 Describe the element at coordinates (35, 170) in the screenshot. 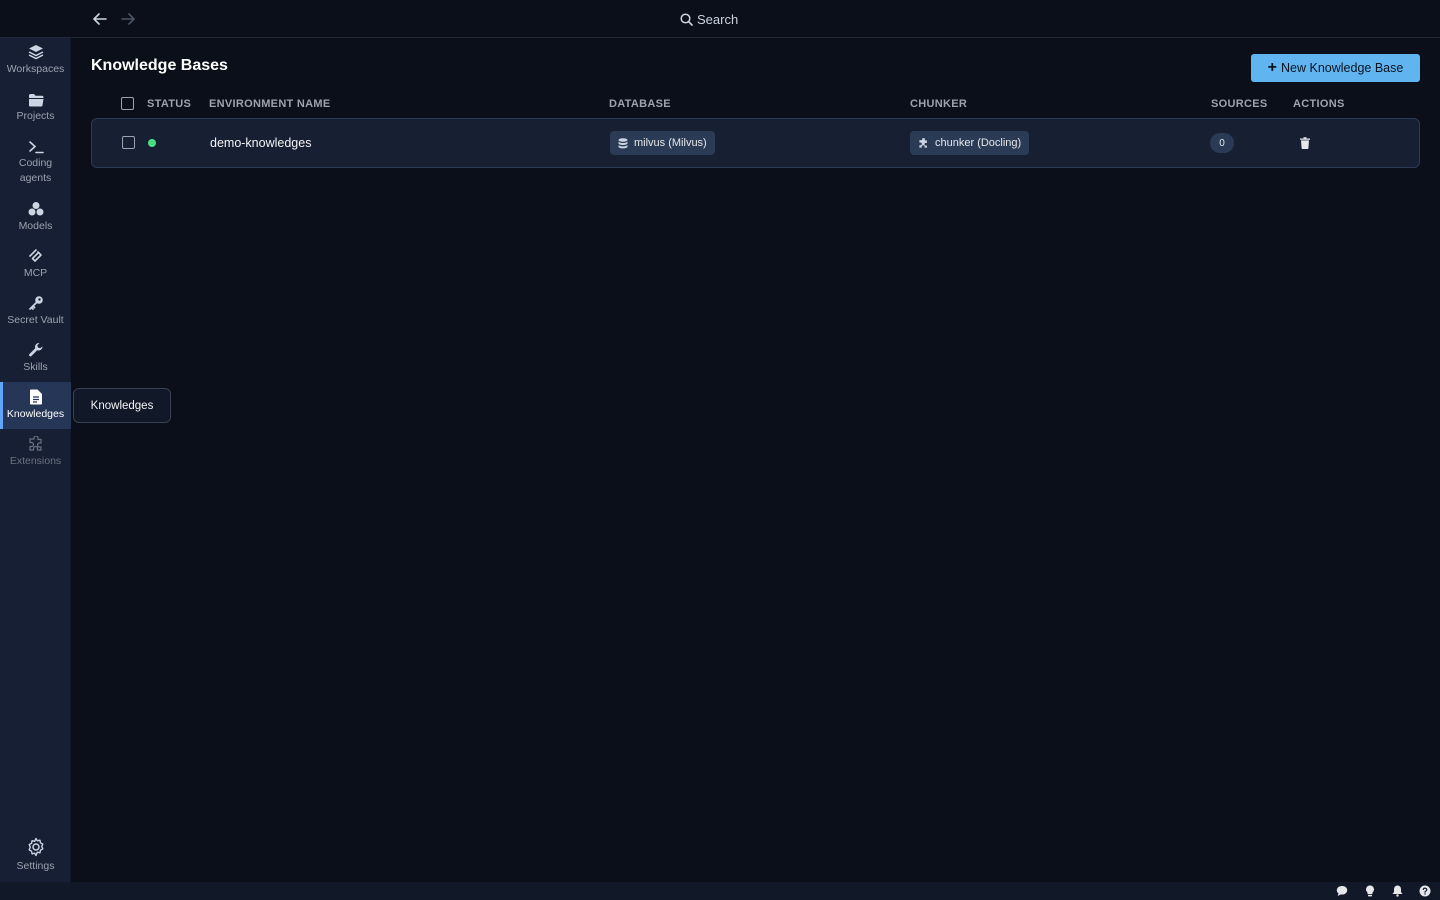

I see `sidebar-item-label: Coding agents` at that location.